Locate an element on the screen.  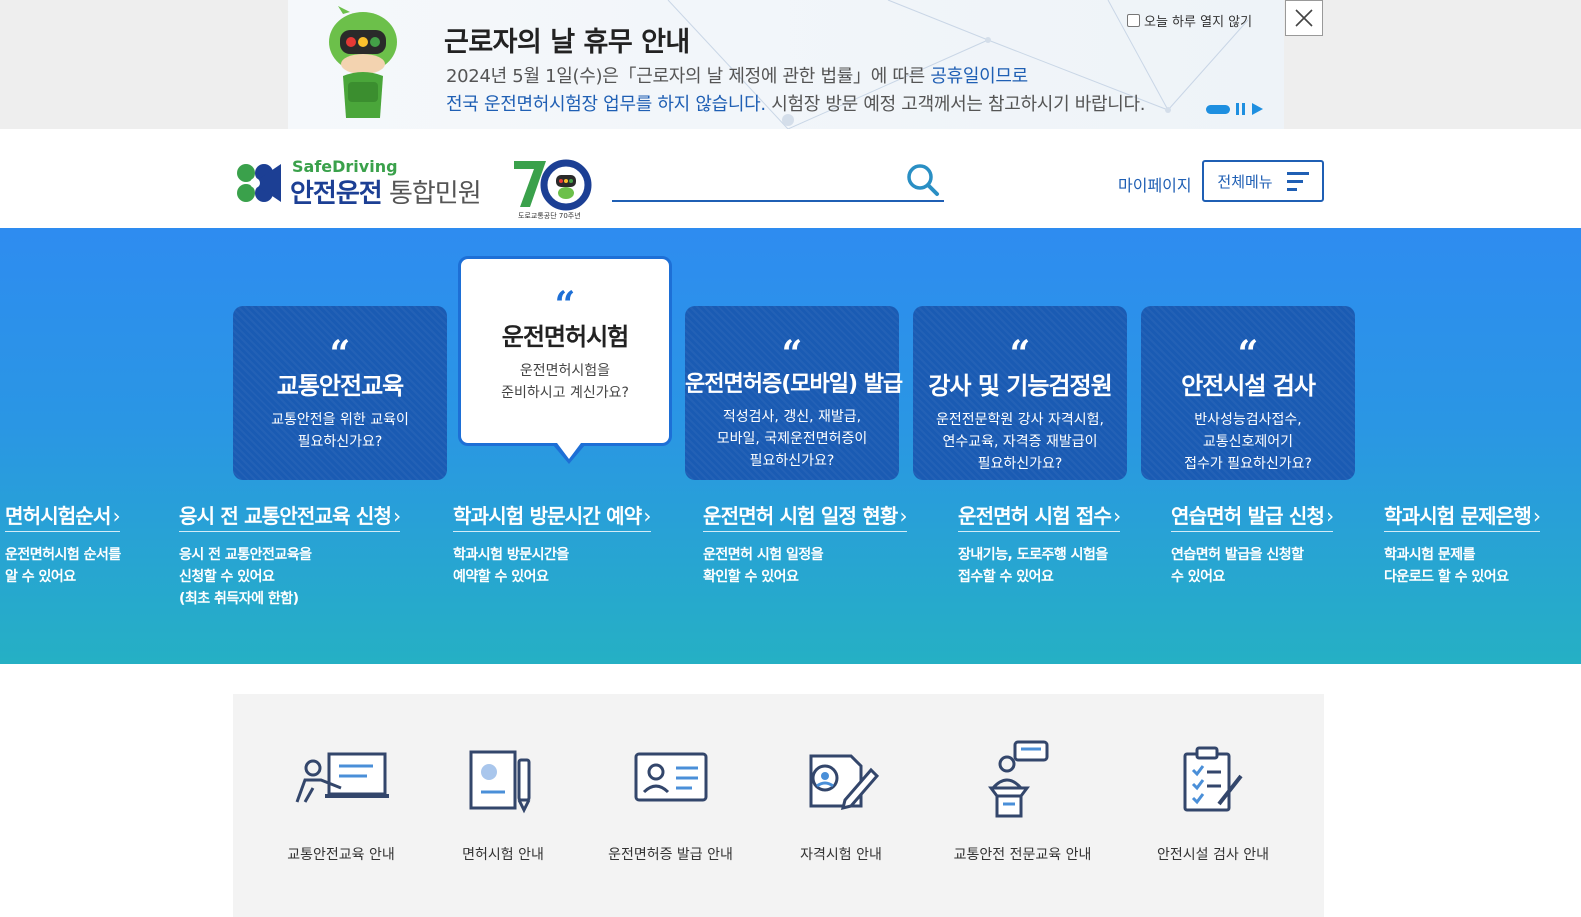
card-title: 강사 및 기능검정원 is located at coordinates (1020, 386).